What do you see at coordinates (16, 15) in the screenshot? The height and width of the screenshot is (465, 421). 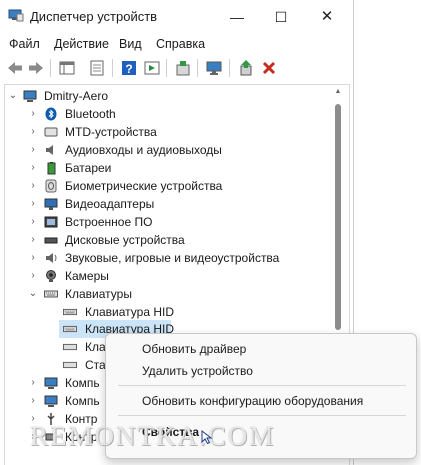 I see `device-manager-app-icon` at bounding box center [16, 15].